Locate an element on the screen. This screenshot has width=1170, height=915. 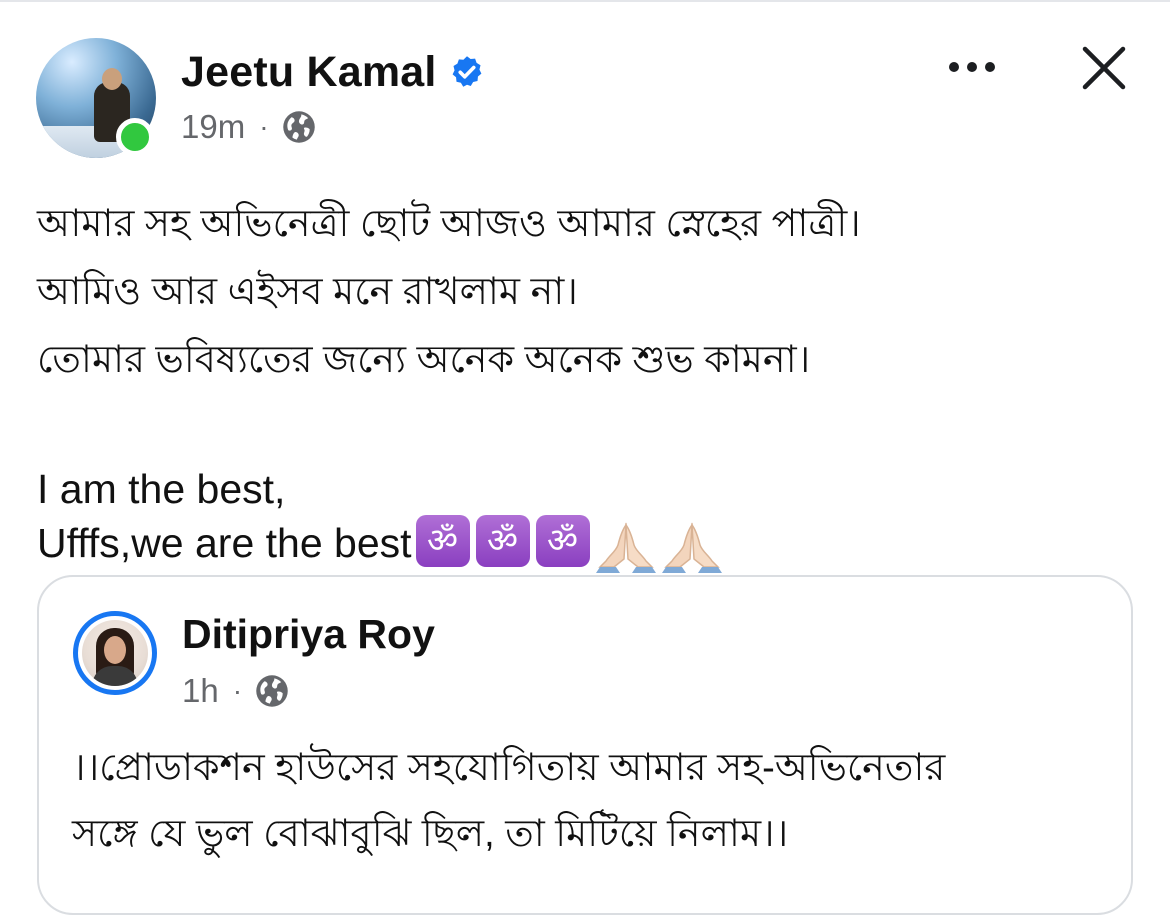
post-meta: 19m · is located at coordinates (249, 127).